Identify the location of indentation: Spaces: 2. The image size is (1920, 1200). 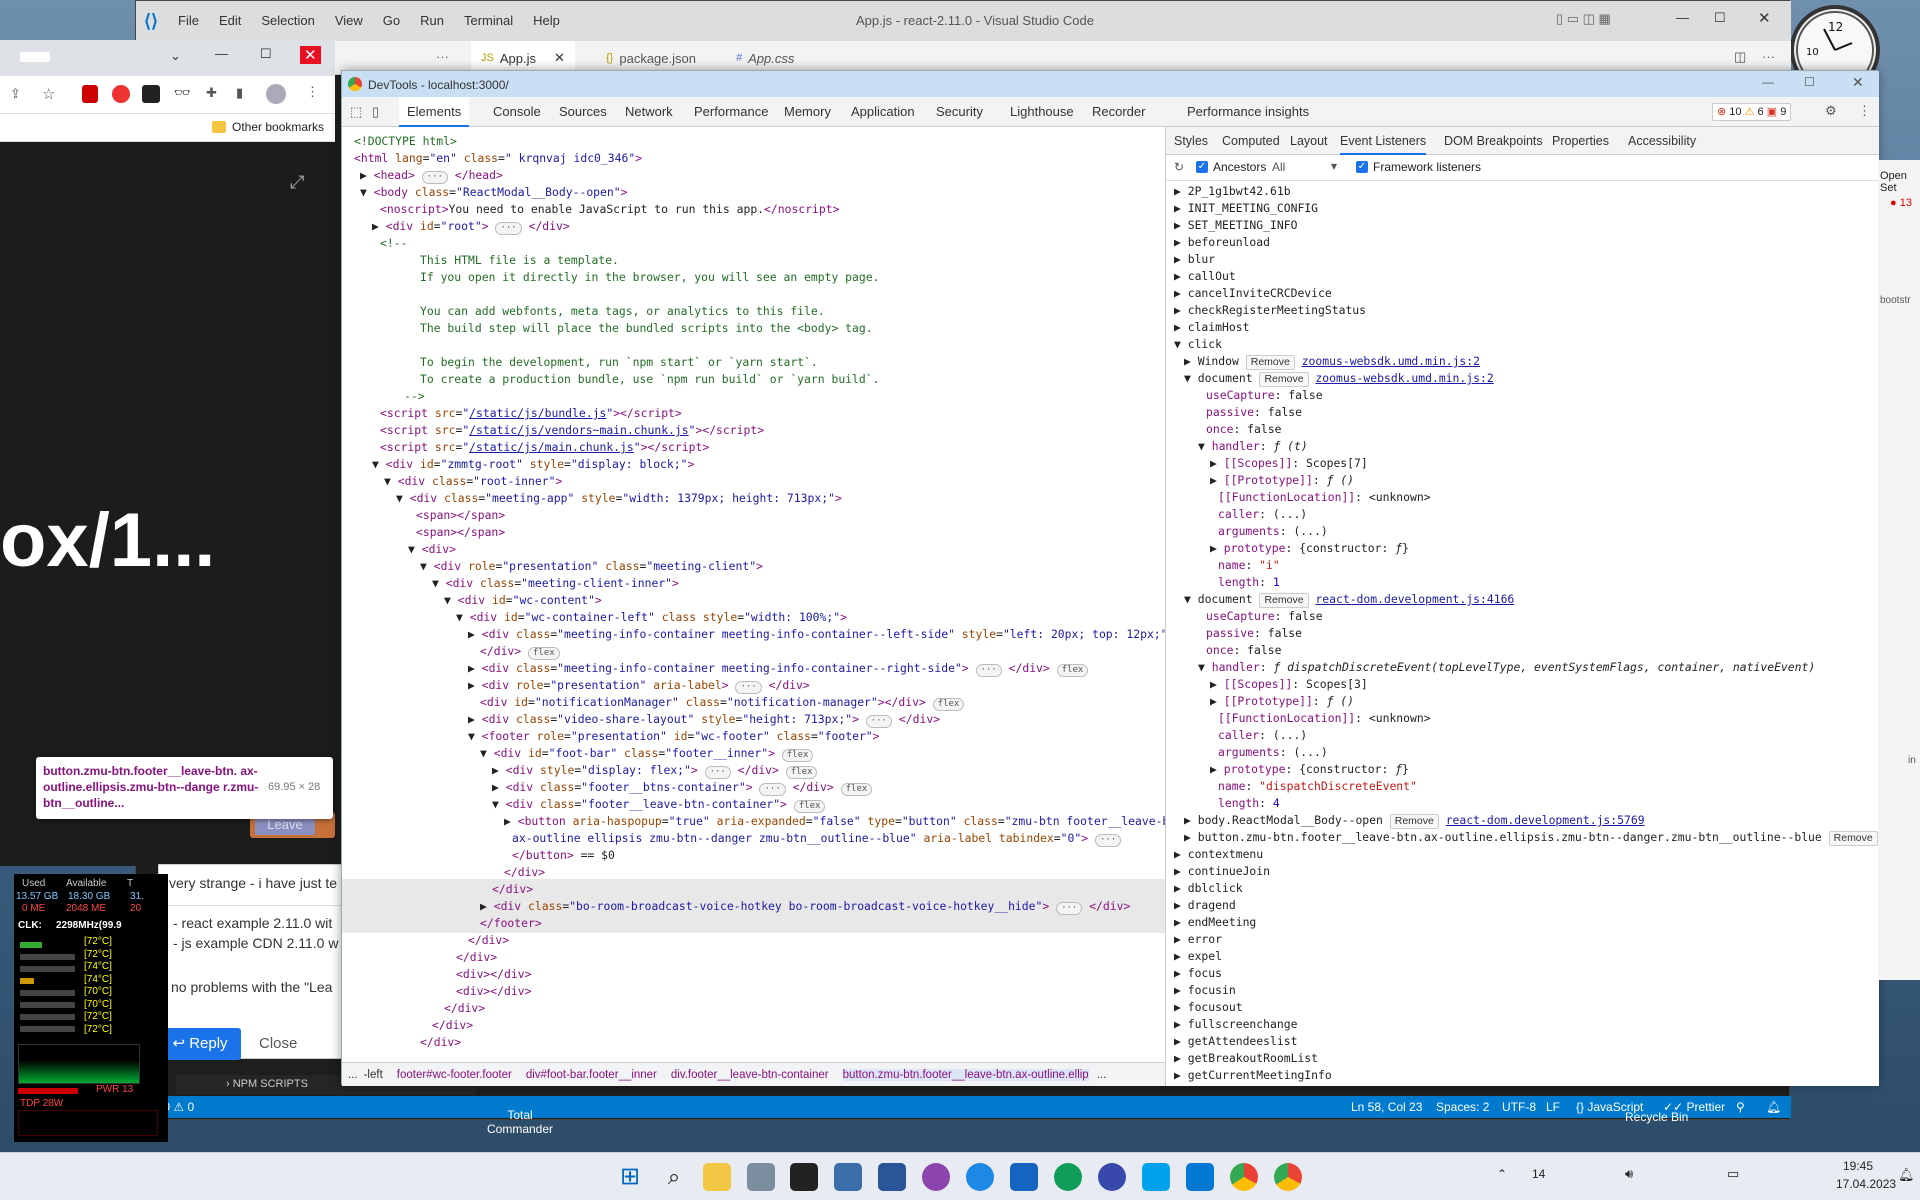
(1462, 1107).